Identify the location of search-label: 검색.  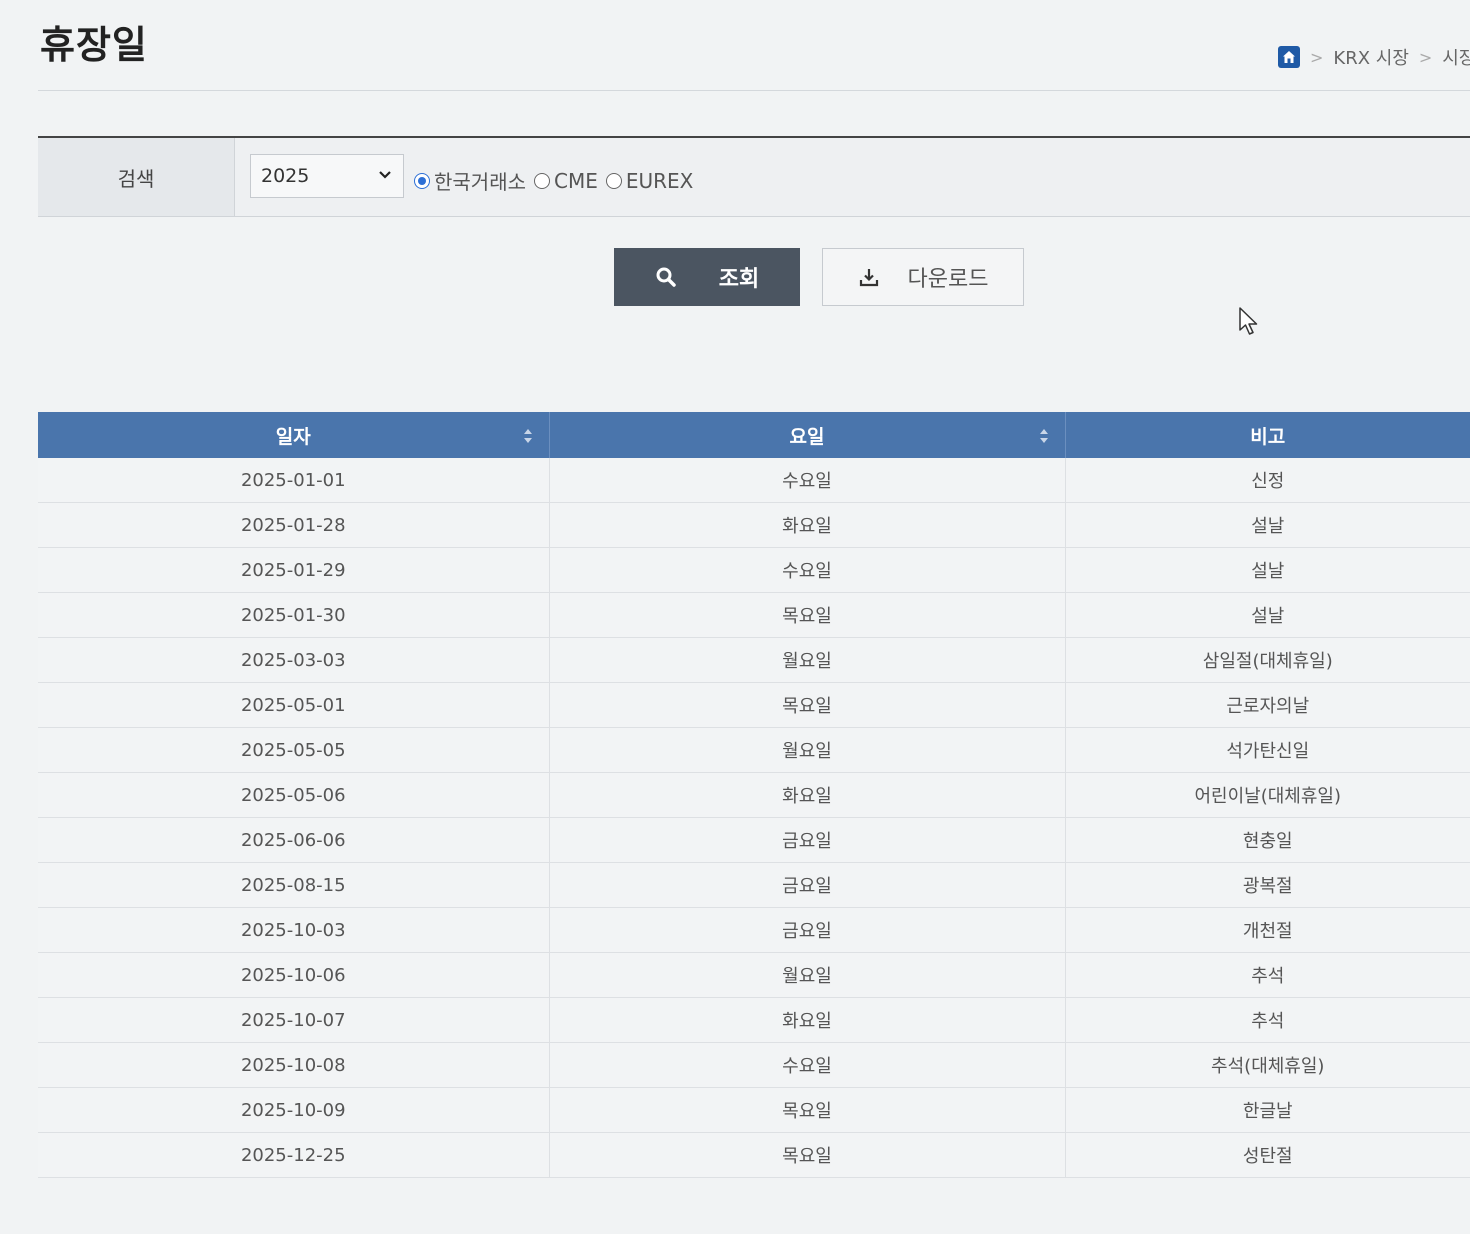
(136, 177).